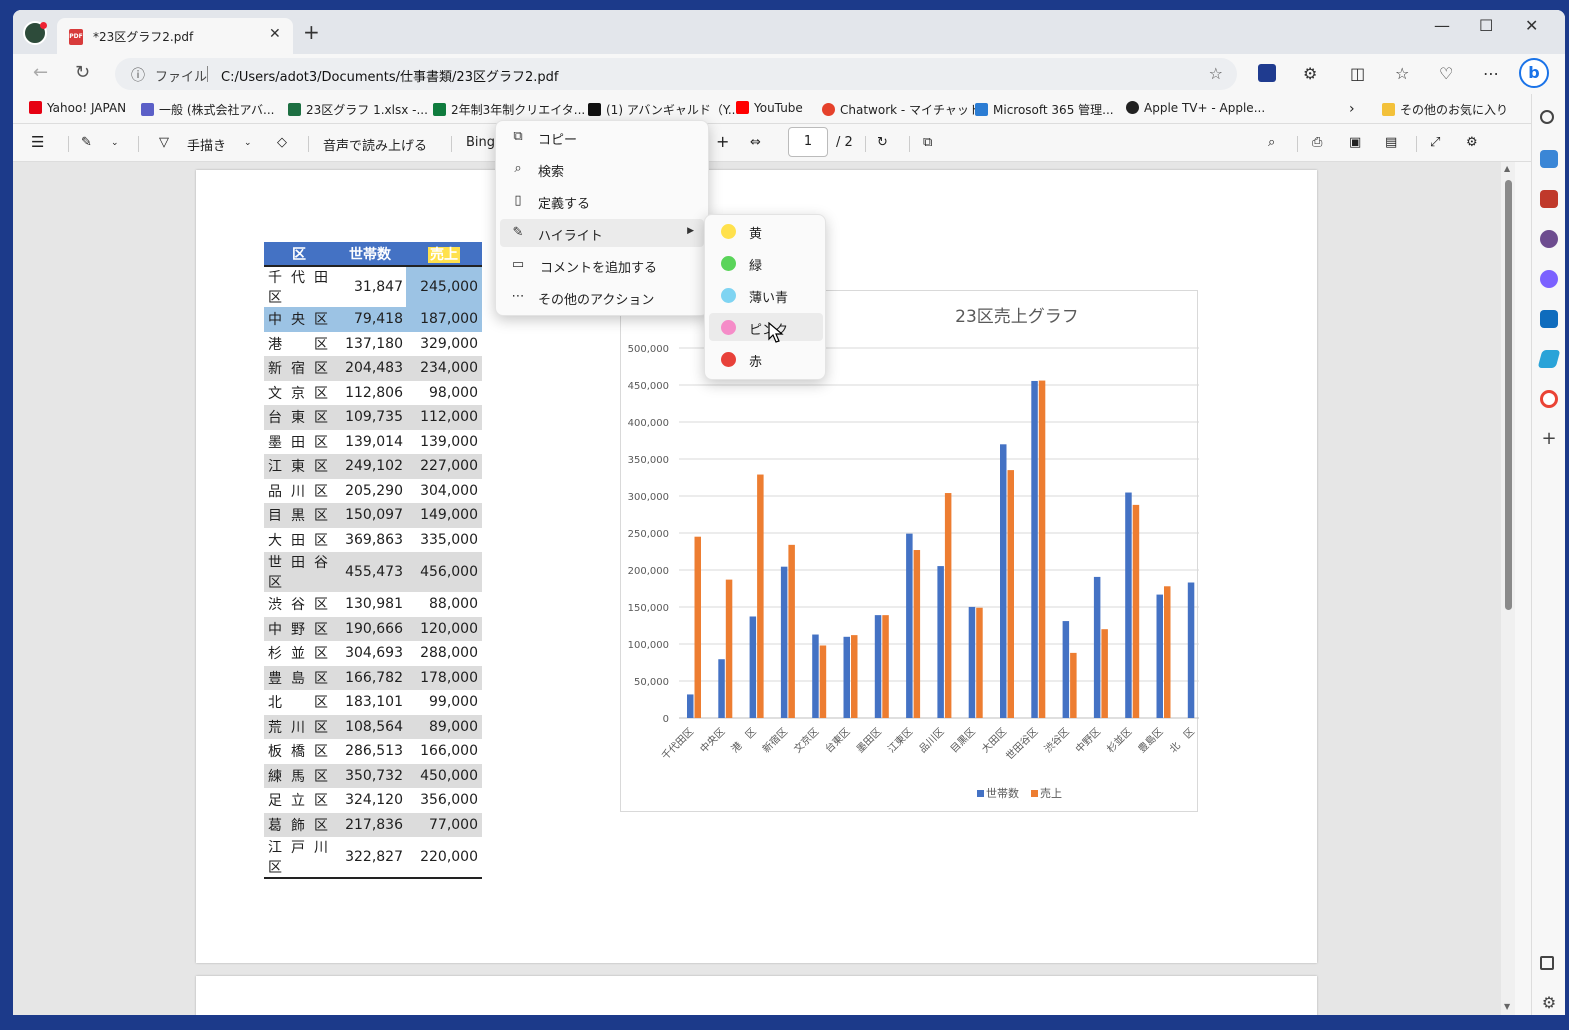  What do you see at coordinates (1549, 359) in the screenshot?
I see `send-icon` at bounding box center [1549, 359].